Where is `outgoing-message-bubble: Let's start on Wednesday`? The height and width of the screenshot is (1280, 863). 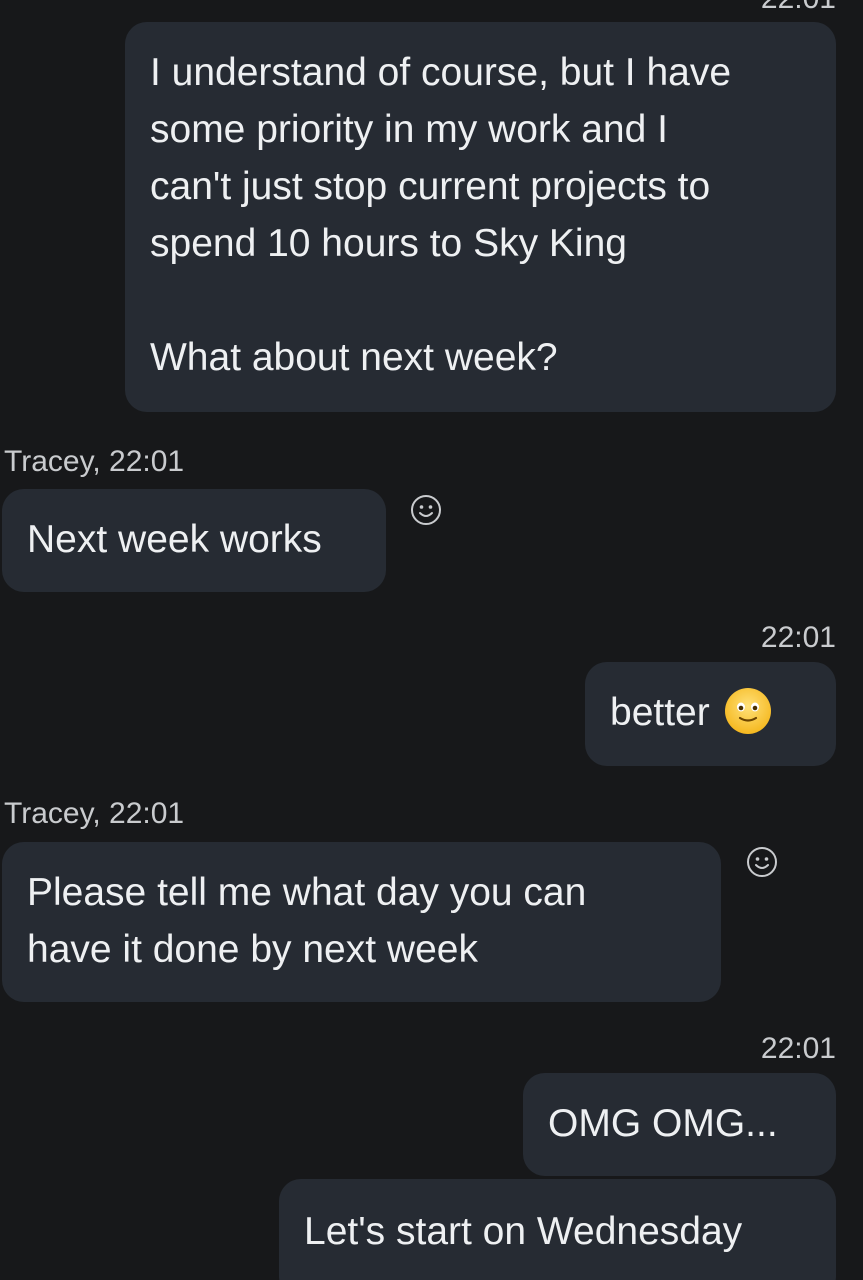
outgoing-message-bubble: Let's start on Wednesday is located at coordinates (557, 1229).